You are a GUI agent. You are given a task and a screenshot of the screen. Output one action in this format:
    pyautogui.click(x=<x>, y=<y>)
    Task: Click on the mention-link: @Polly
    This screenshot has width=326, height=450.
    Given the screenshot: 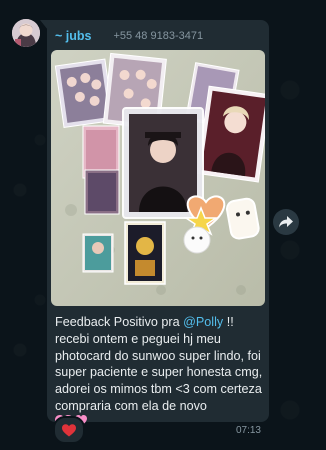 What is the action you would take?
    pyautogui.click(x=203, y=322)
    